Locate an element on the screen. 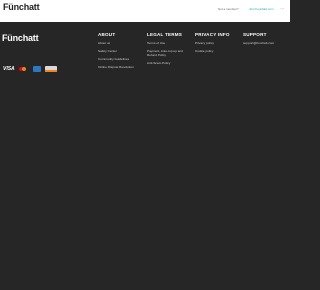 The image size is (320, 290). footer-link-terms-of-use: Terms of Use is located at coordinates (168, 43).